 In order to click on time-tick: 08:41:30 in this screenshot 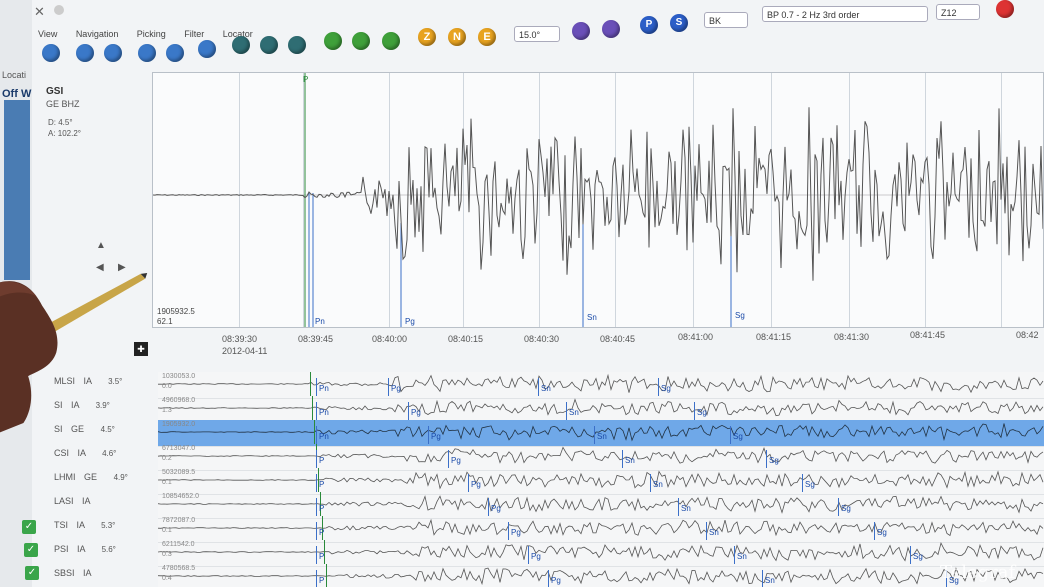, I will do `click(852, 337)`.